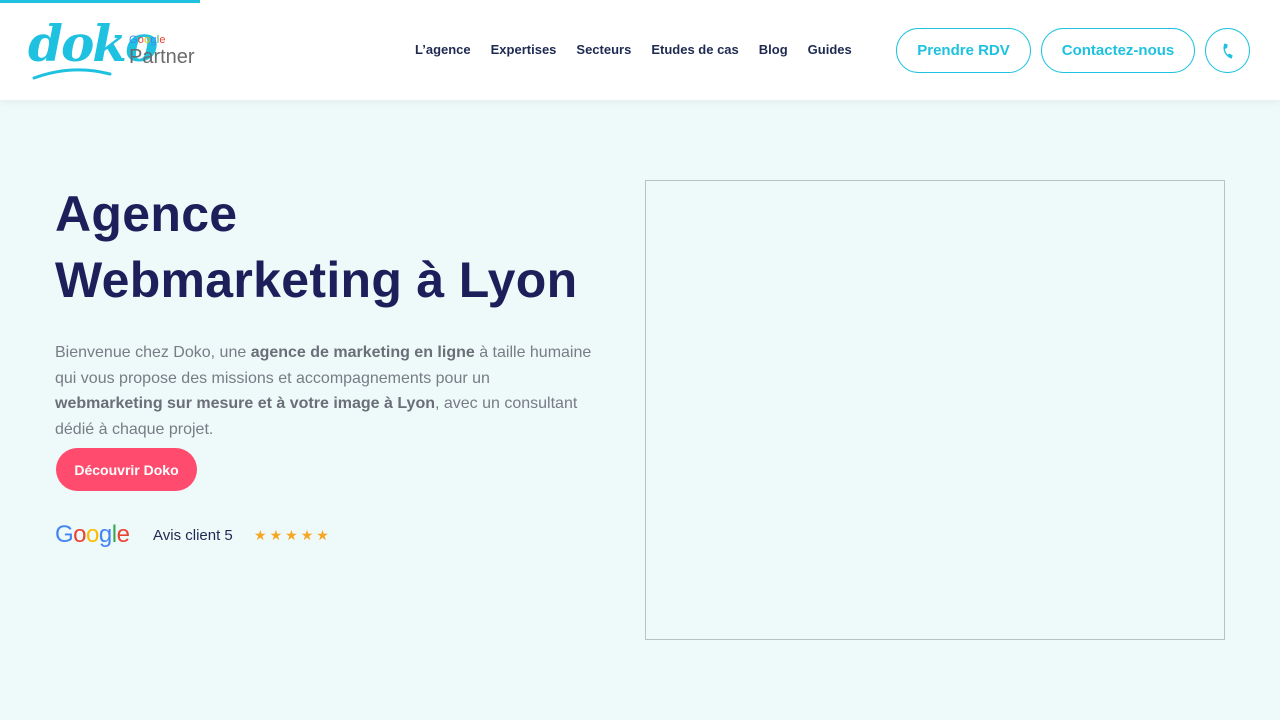  What do you see at coordinates (126, 469) in the screenshot?
I see `decouvrir-doko-button: Découvrir Doko` at bounding box center [126, 469].